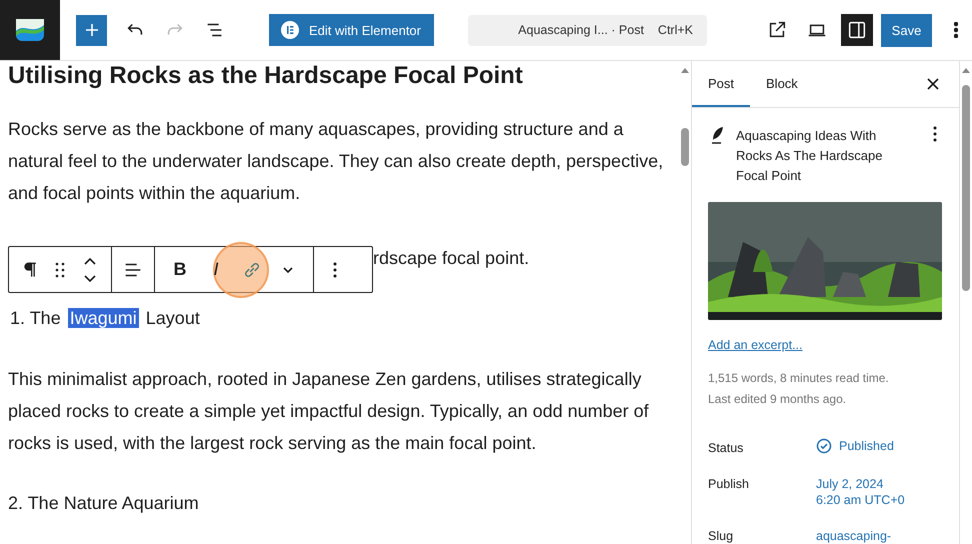 Image resolution: width=972 pixels, height=544 pixels. I want to click on save-button: Save, so click(906, 30).